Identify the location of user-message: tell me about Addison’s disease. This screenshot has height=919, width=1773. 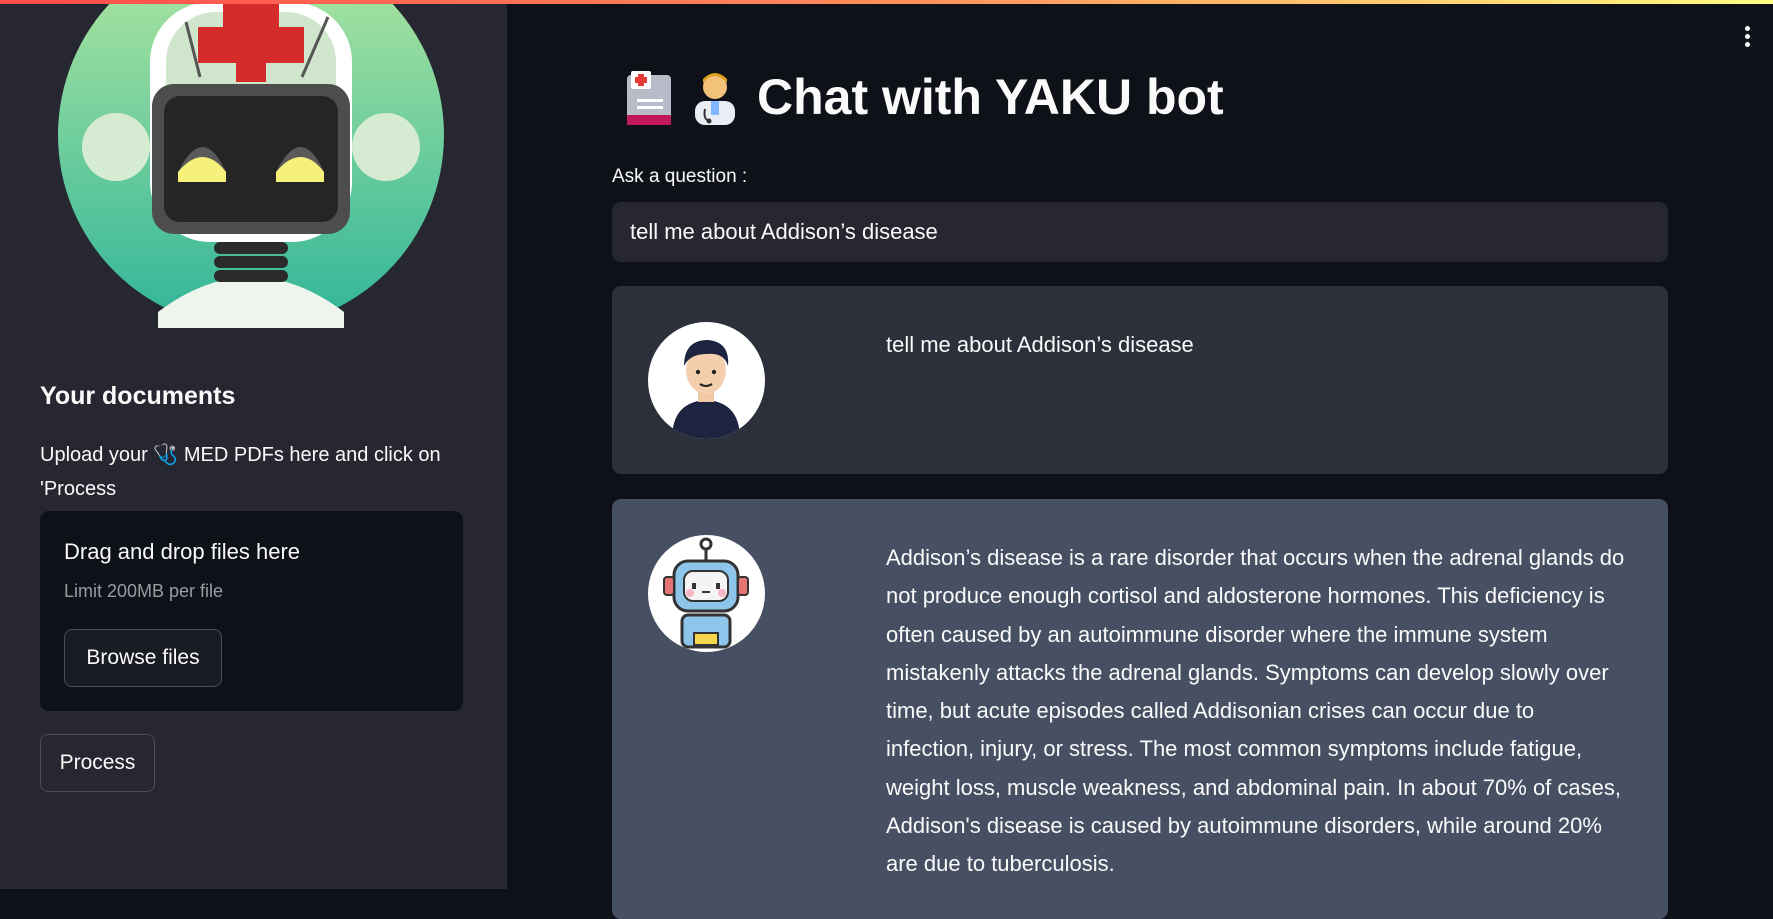
(1140, 380).